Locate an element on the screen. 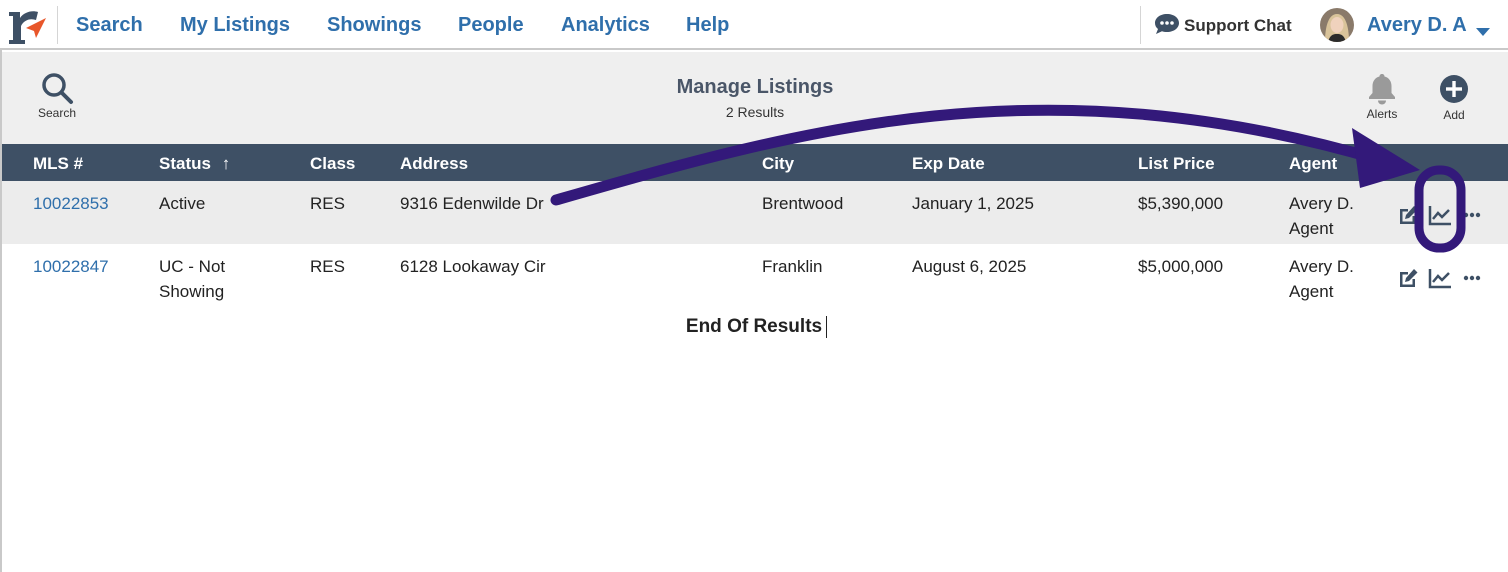 This screenshot has height=572, width=1508. alerts-label: Alerts is located at coordinates (1382, 114).